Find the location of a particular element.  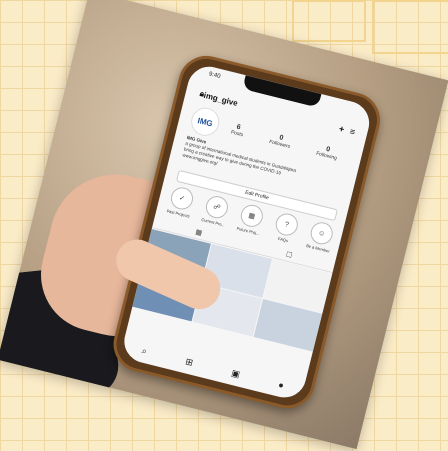

check-icon: ✓ is located at coordinates (182, 198).